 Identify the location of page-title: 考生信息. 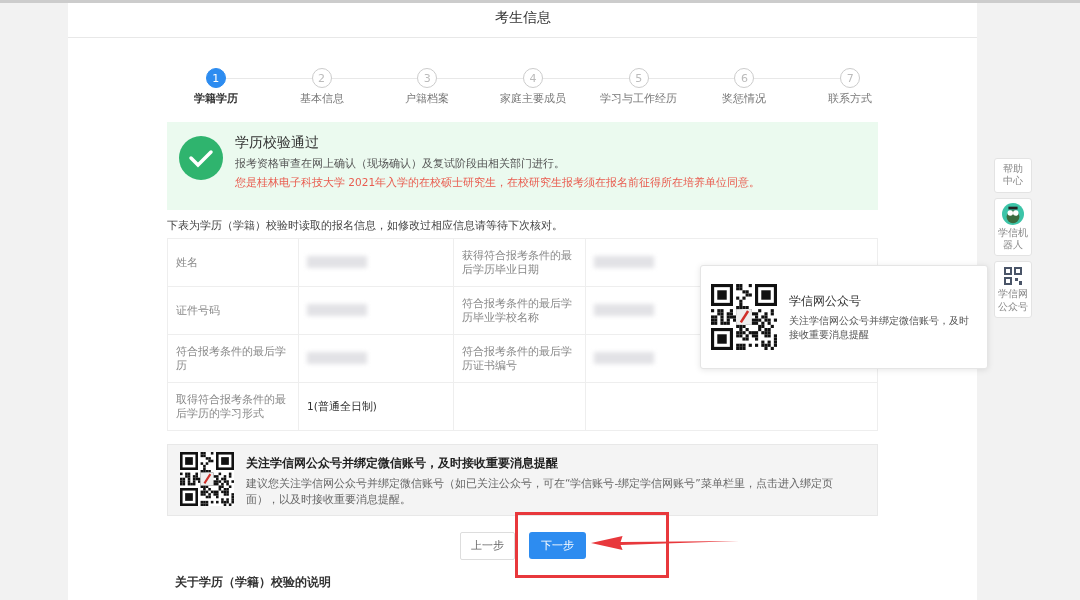
(522, 20).